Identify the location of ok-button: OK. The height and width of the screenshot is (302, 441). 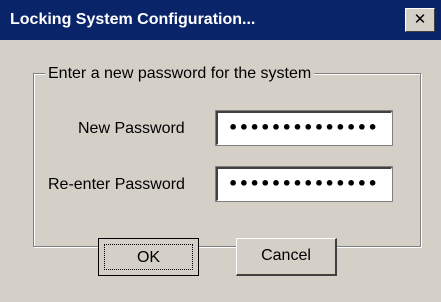
(148, 257).